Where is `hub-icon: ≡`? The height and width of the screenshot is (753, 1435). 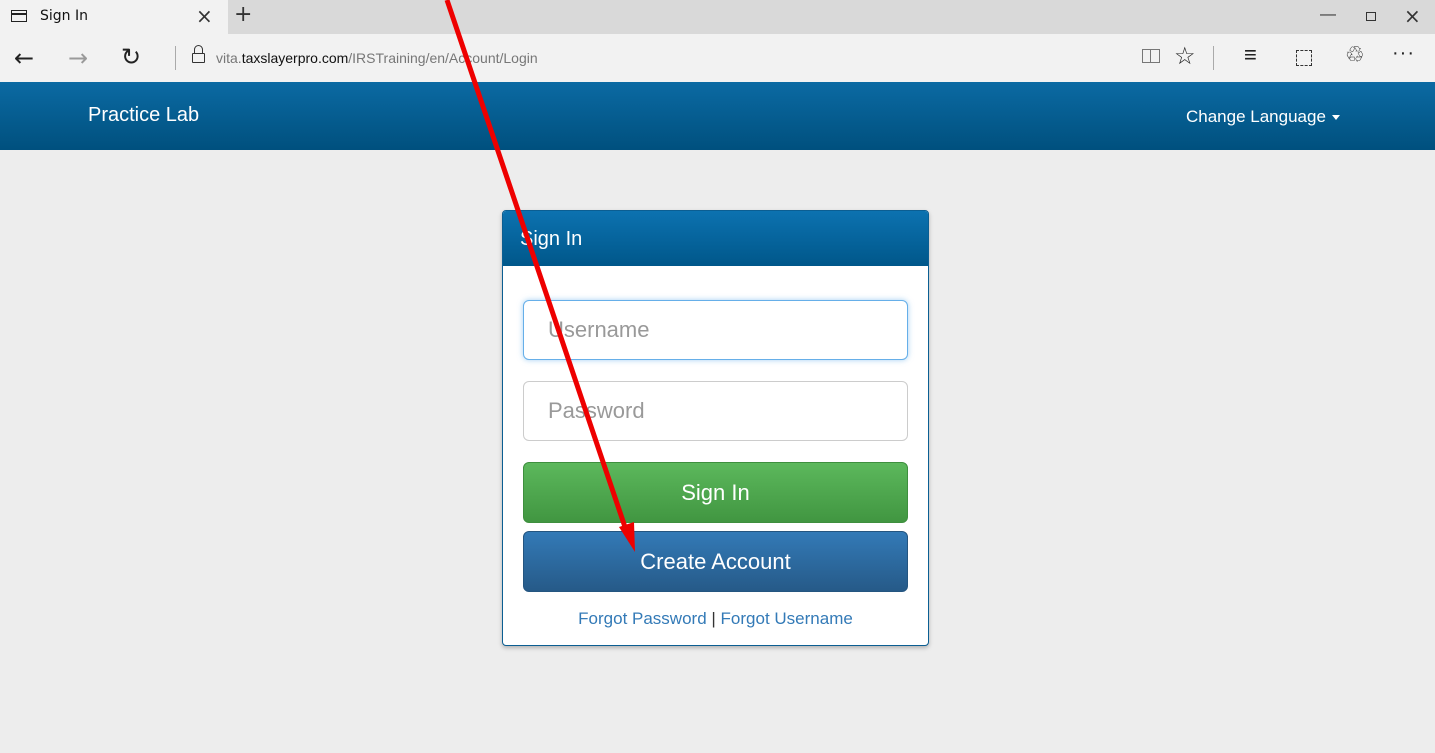
hub-icon: ≡ is located at coordinates (1250, 55).